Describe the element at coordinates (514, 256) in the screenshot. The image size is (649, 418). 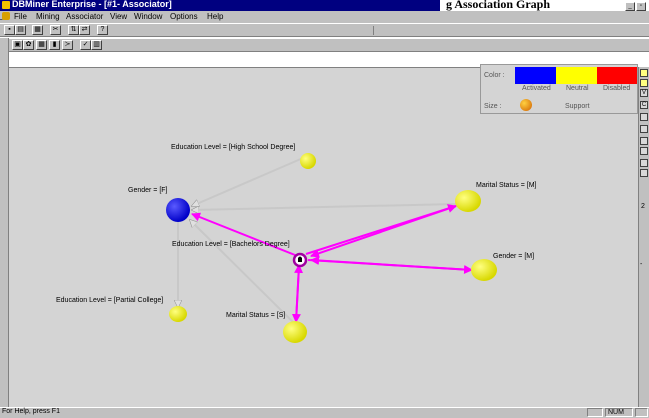
I see `label-gender-m: Gender = [M]` at that location.